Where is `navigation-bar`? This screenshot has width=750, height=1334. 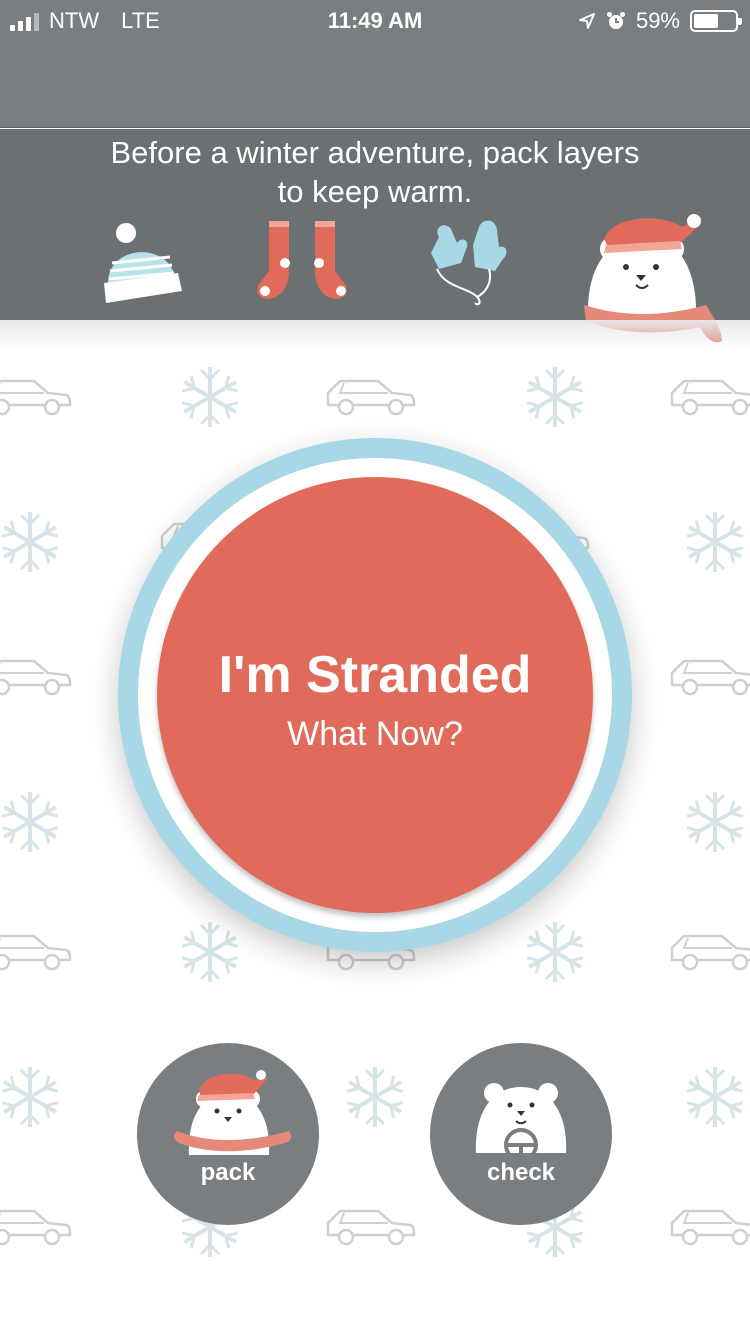
navigation-bar is located at coordinates (375, 84).